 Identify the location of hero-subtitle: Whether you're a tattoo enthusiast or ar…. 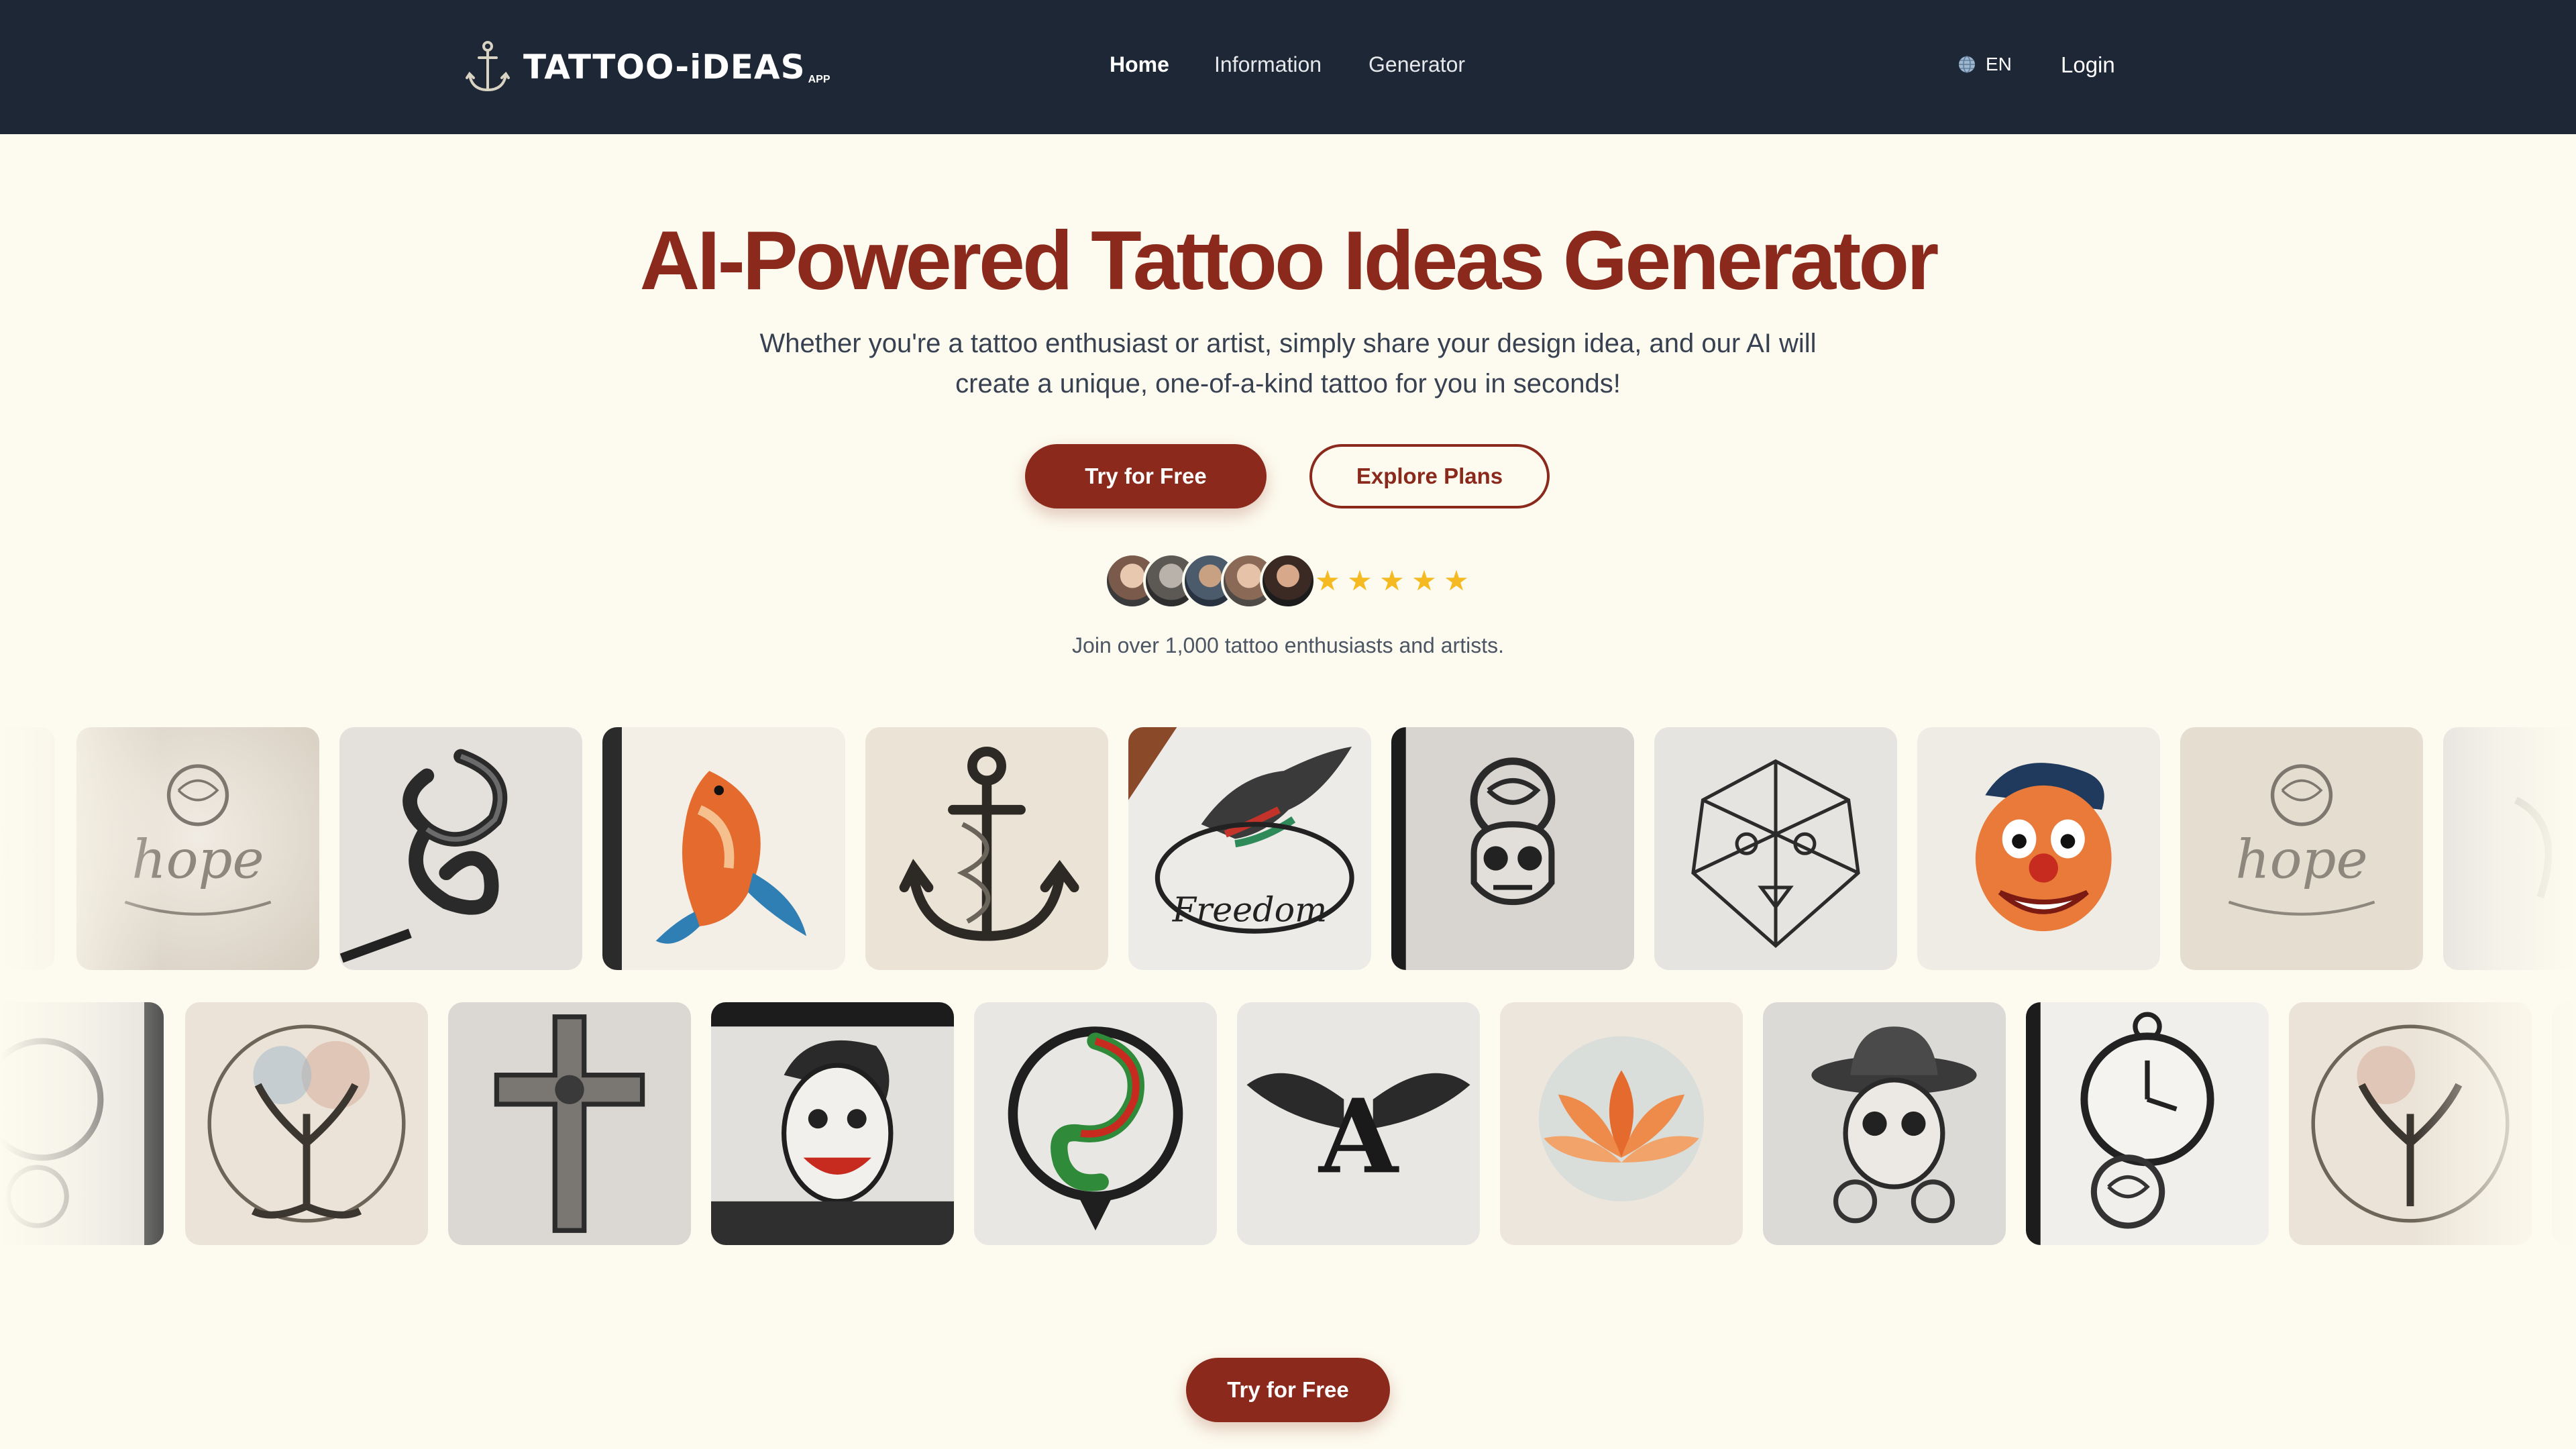
(1288, 363).